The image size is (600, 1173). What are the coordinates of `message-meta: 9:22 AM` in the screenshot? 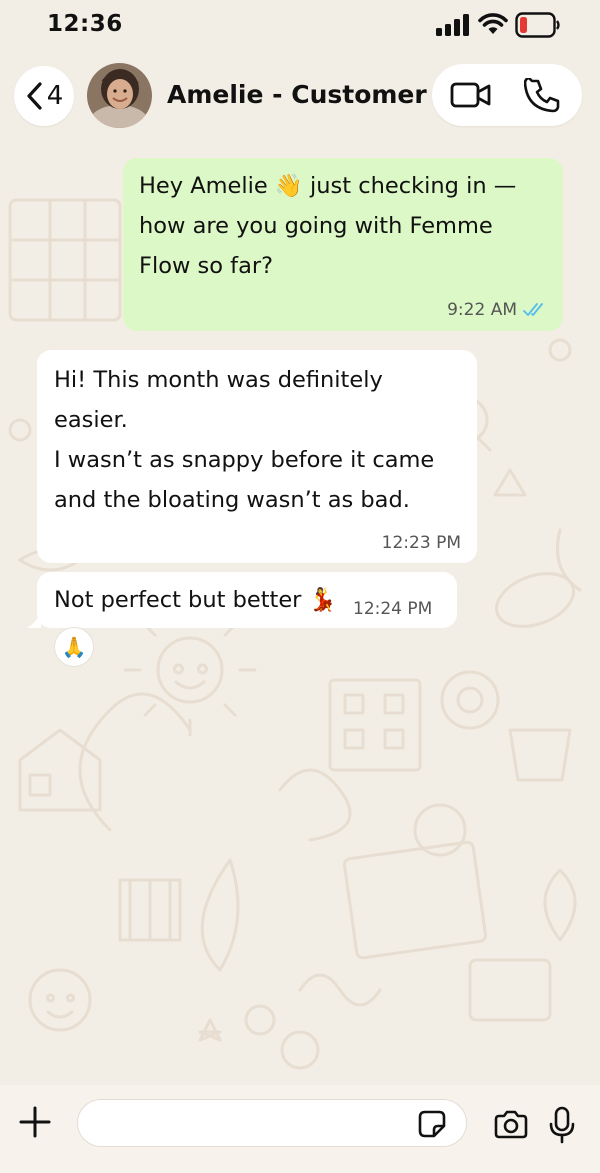 It's located at (497, 310).